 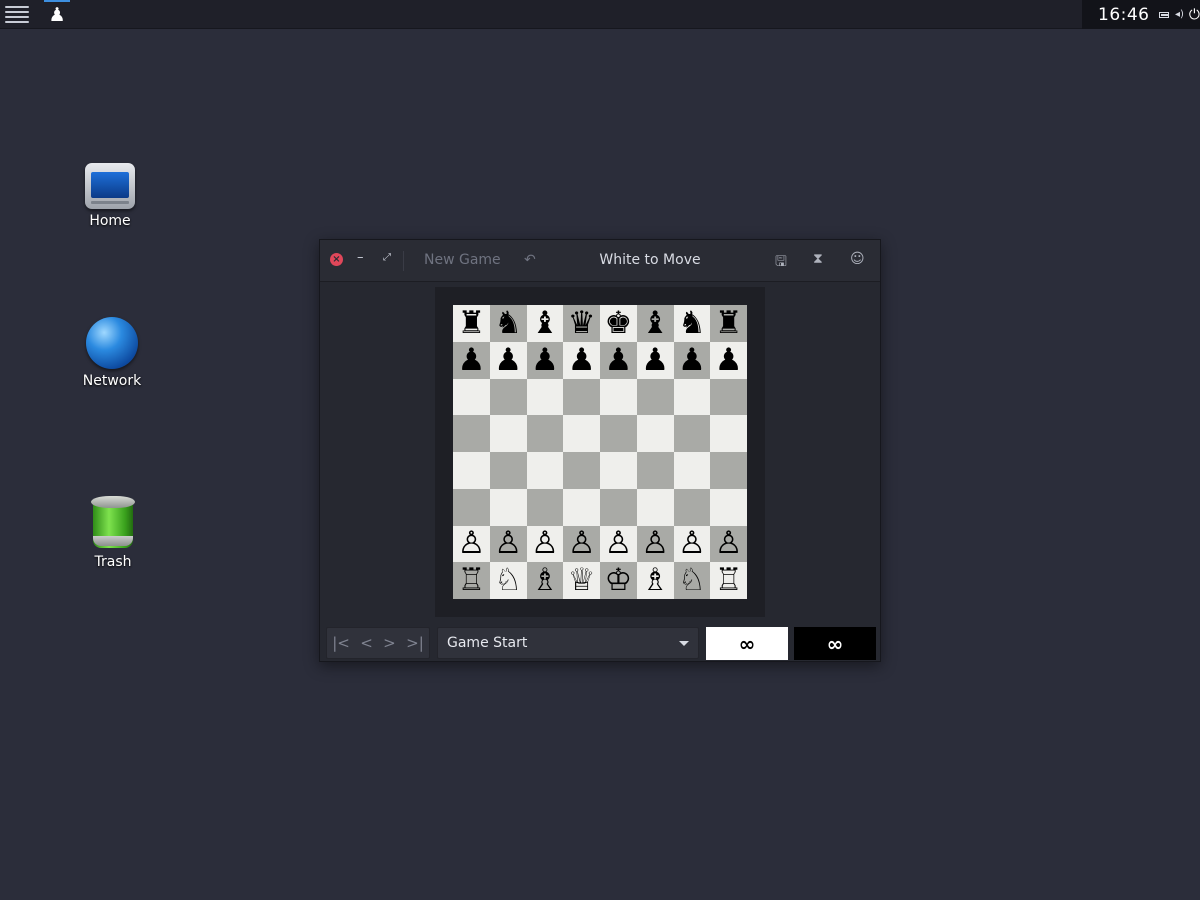 I want to click on square-b1: ♘, so click(x=508, y=580).